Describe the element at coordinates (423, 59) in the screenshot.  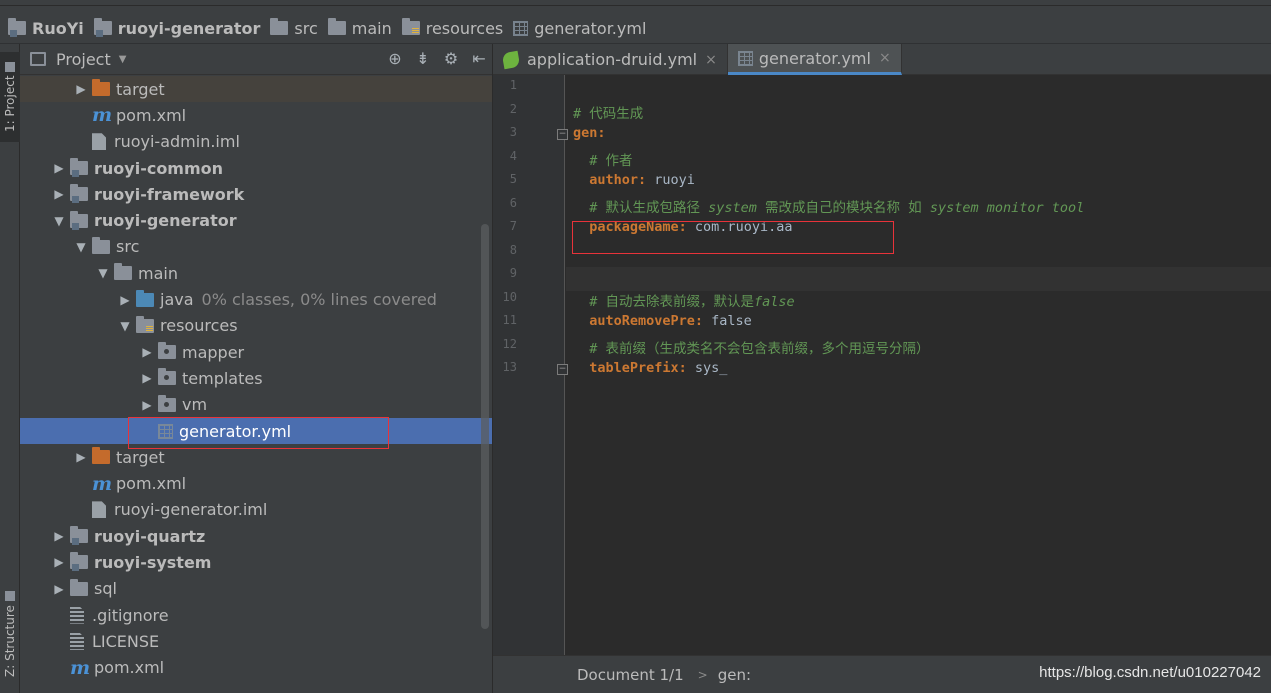
I see `collapse-all-icon: ⇟` at that location.